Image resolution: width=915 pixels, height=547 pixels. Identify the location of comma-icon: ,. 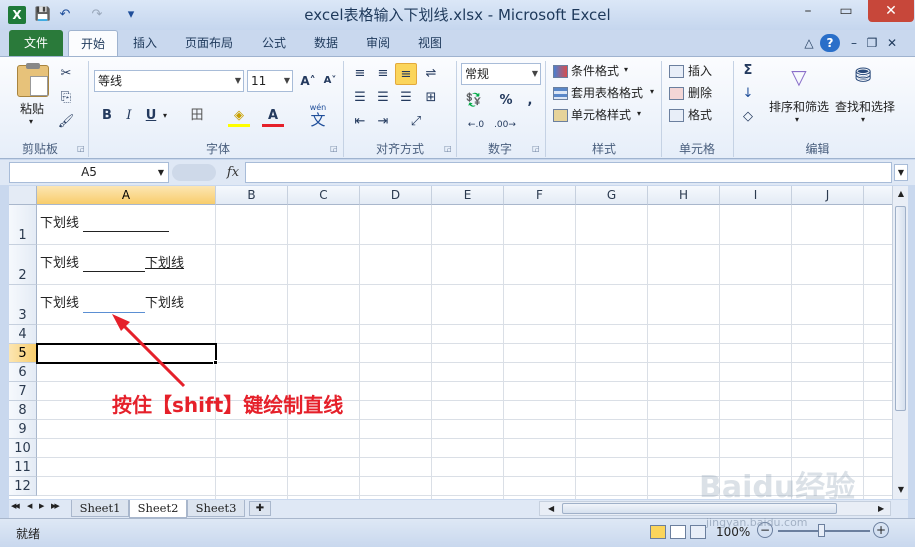
(530, 101).